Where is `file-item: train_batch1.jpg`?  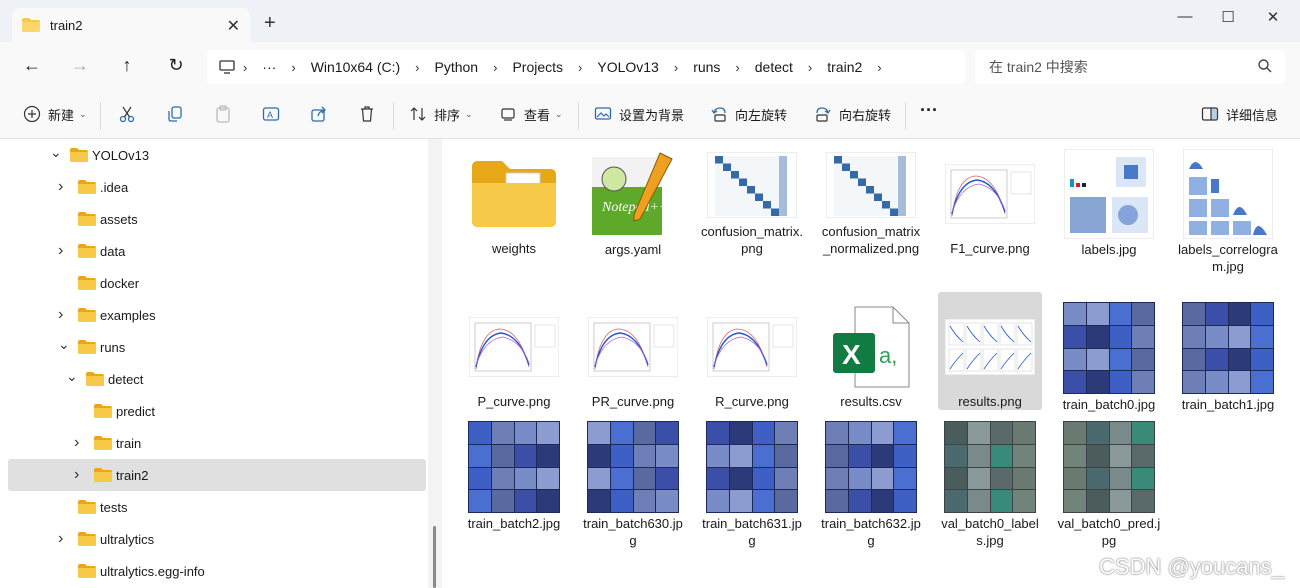
file-item: train_batch1.jpg is located at coordinates (1228, 352).